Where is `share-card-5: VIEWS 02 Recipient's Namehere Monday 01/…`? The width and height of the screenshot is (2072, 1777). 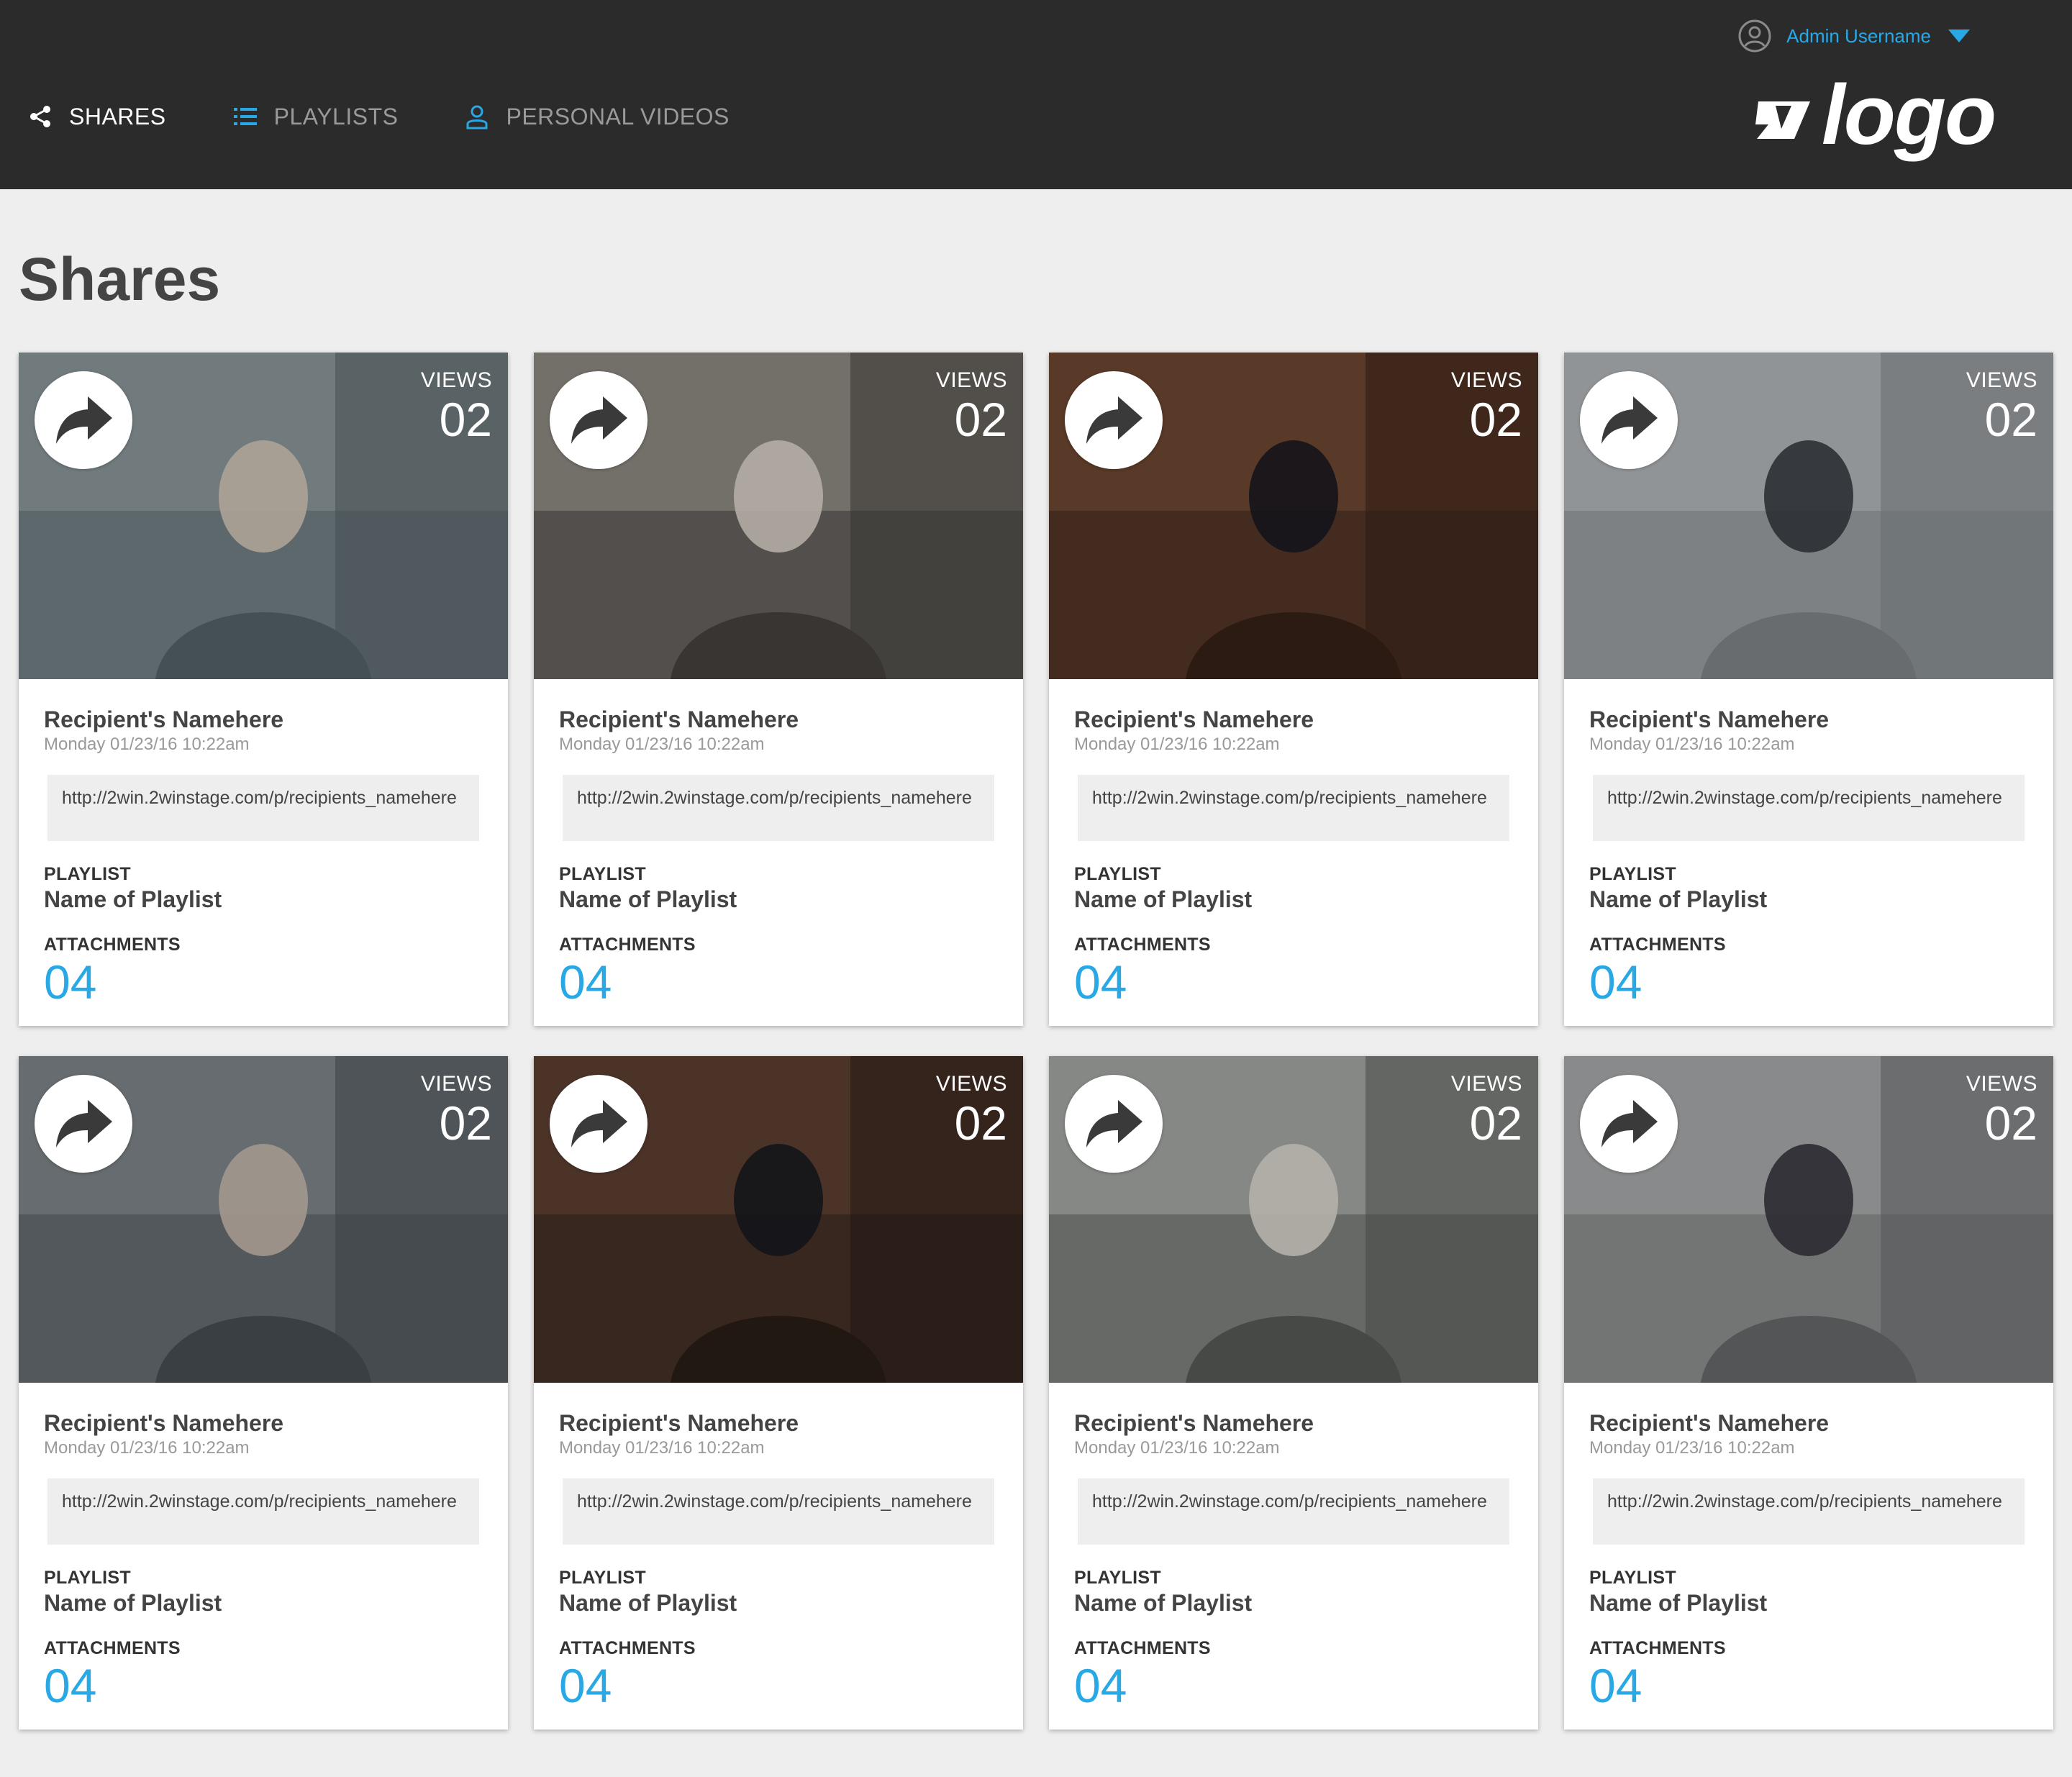
share-card-5: VIEWS 02 Recipient's Namehere Monday 01/… is located at coordinates (264, 1393).